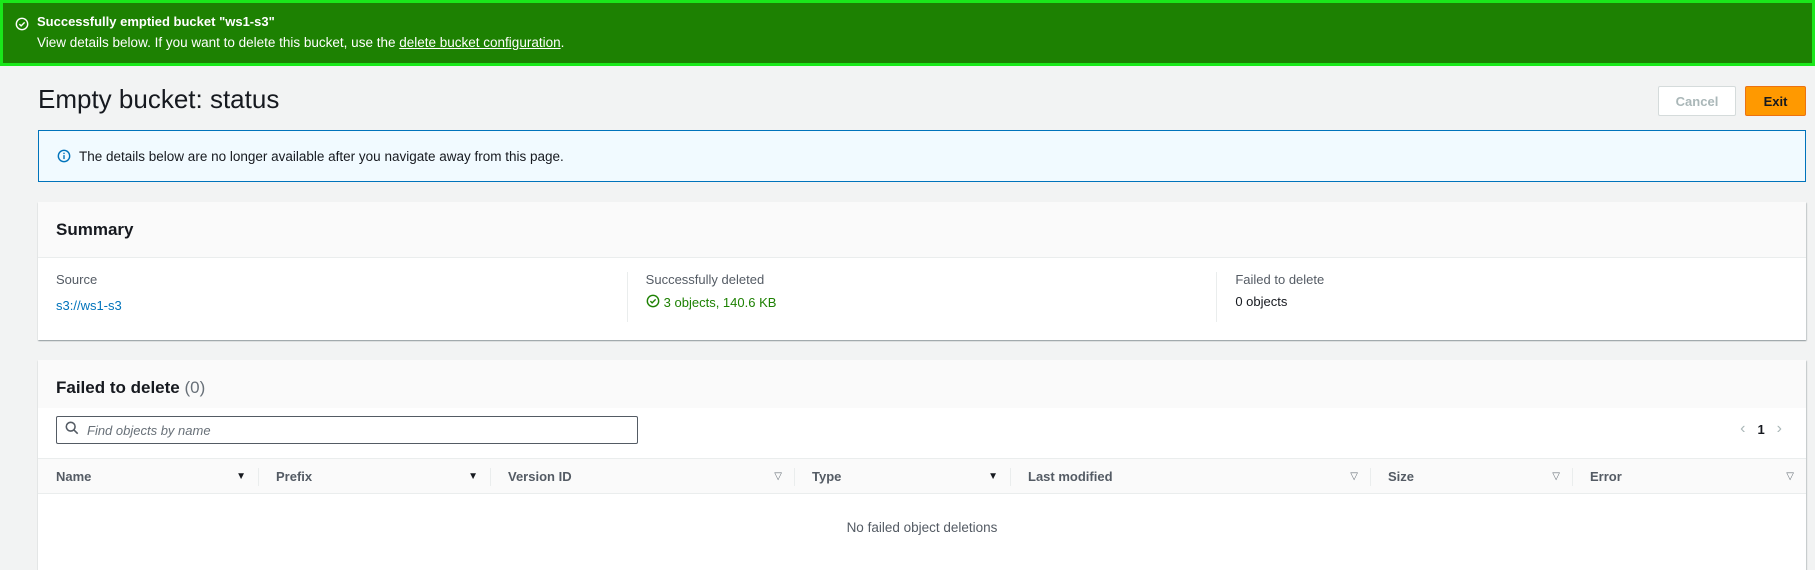 This screenshot has height=570, width=1815. Describe the element at coordinates (705, 279) in the screenshot. I see `successfully-deleted-label: Successfully deleted` at that location.